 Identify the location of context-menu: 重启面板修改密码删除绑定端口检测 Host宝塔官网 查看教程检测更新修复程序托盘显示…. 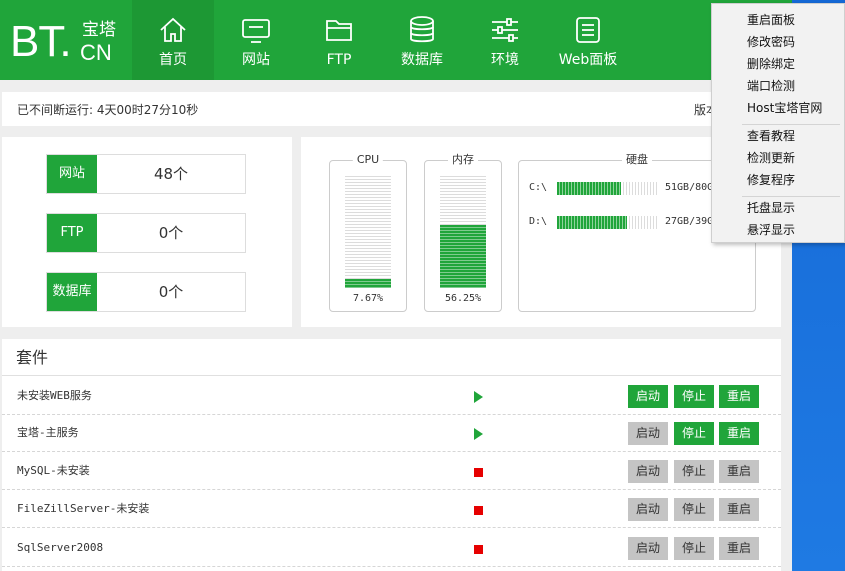
(778, 123).